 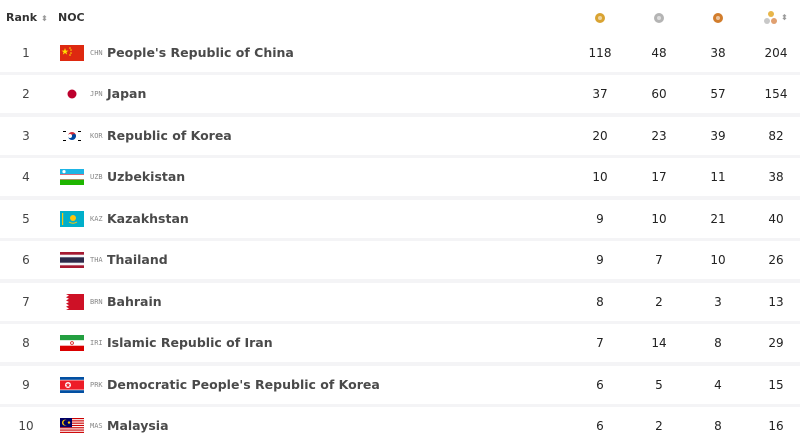 What do you see at coordinates (718, 385) in the screenshot?
I see `bronze-count: 4` at bounding box center [718, 385].